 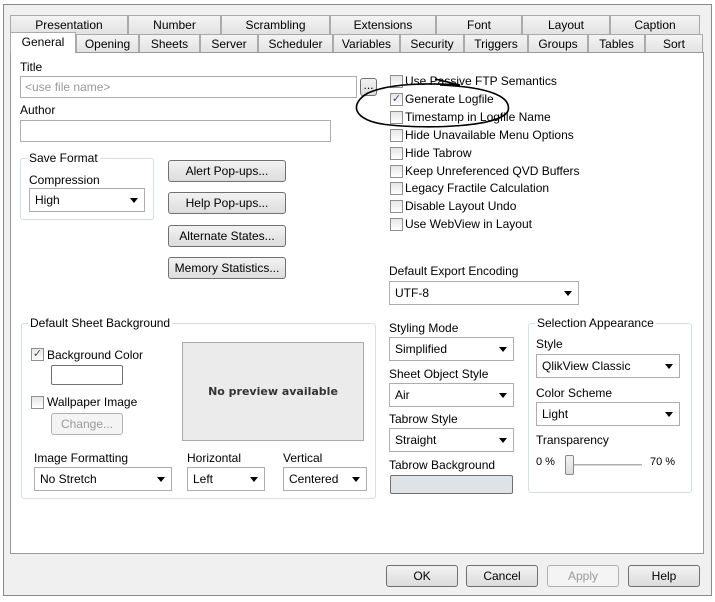 I want to click on apply-button: Apply, so click(x=583, y=576).